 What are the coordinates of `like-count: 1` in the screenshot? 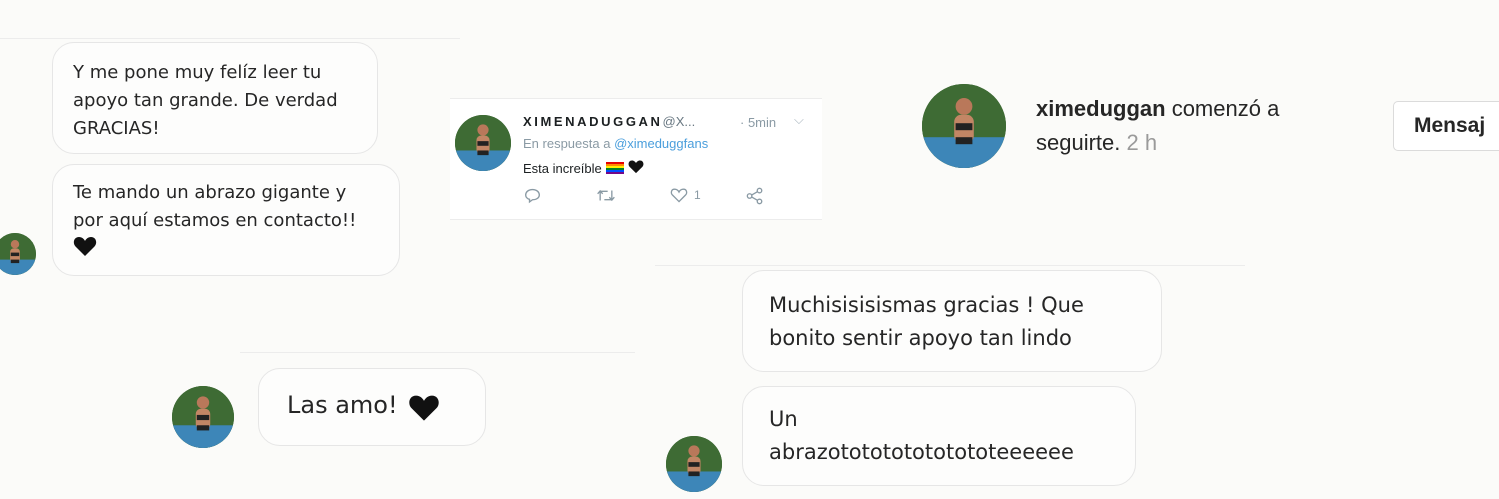 It's located at (697, 195).